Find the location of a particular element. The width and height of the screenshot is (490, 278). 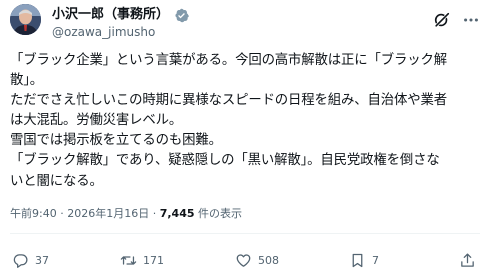

bookmark-button: 7 is located at coordinates (364, 260).